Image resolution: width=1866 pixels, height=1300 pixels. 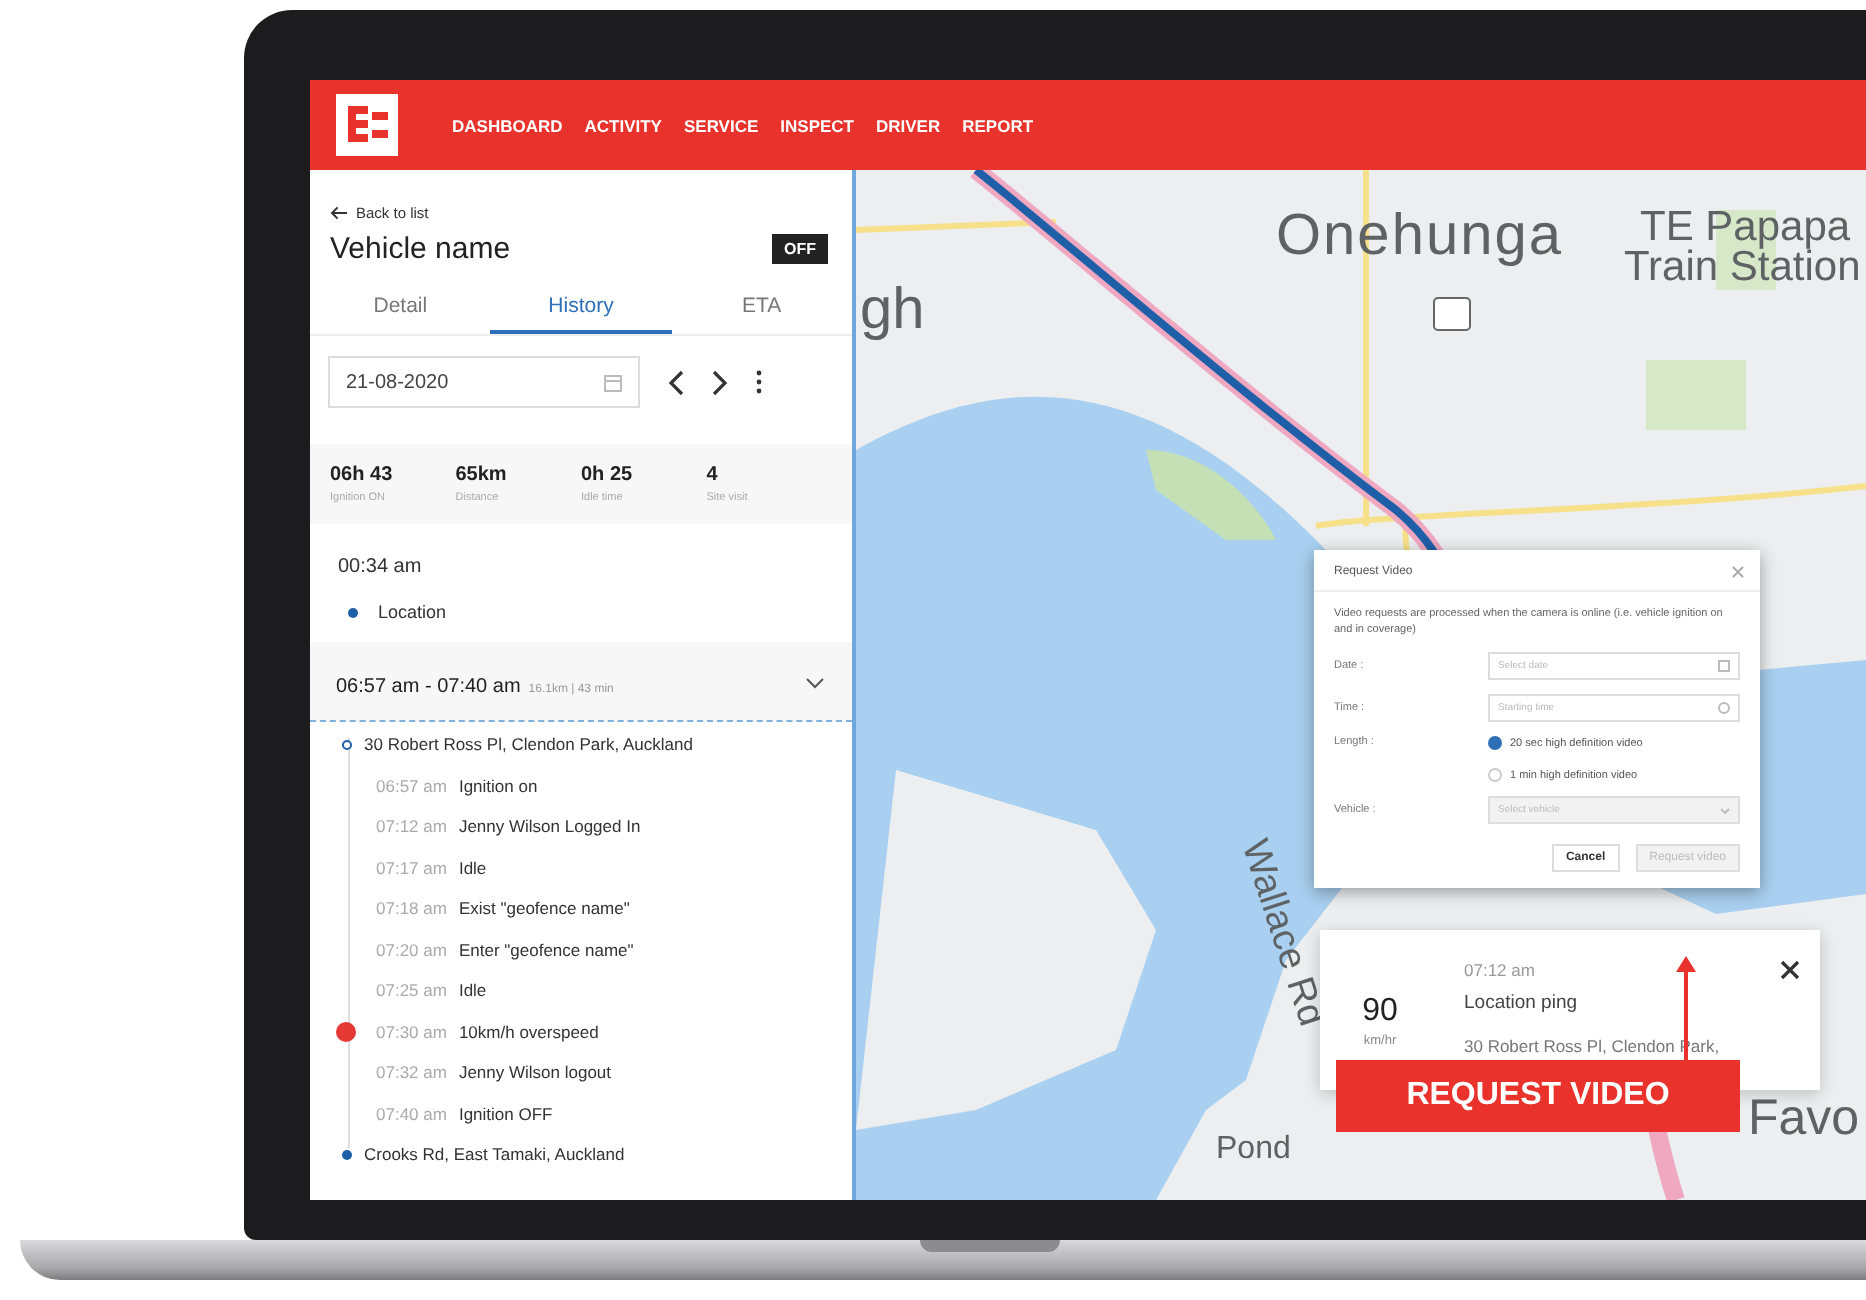 What do you see at coordinates (1745, 227) in the screenshot?
I see `map-label: TE Papapa` at bounding box center [1745, 227].